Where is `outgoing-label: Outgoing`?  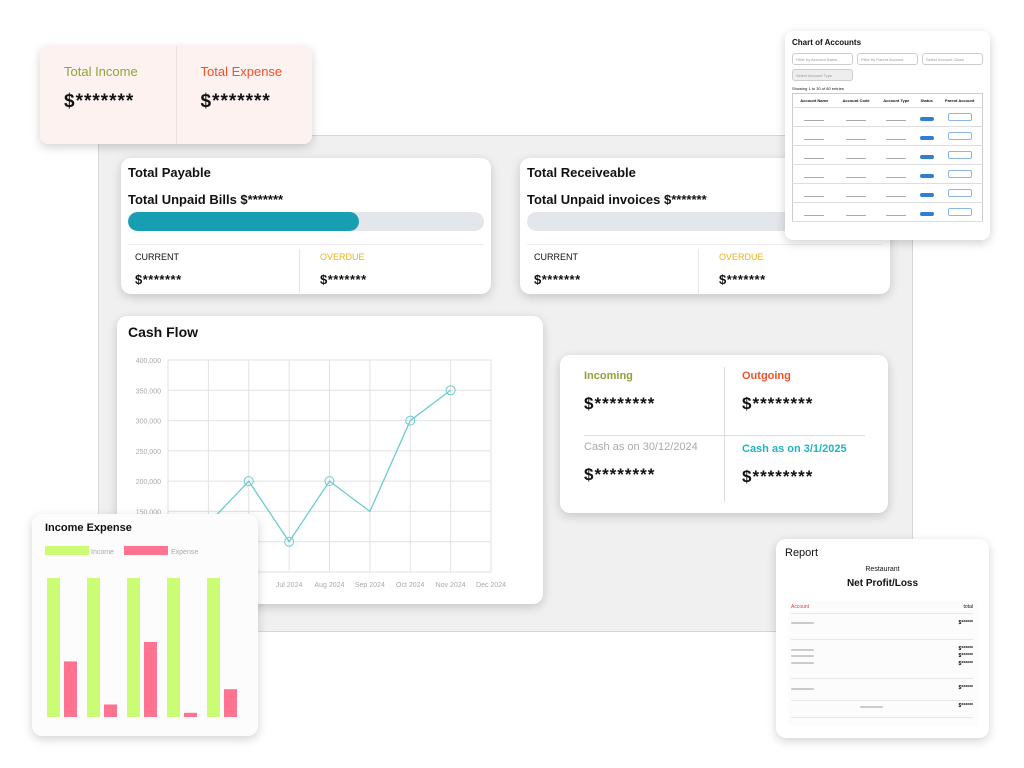
outgoing-label: Outgoing is located at coordinates (766, 376).